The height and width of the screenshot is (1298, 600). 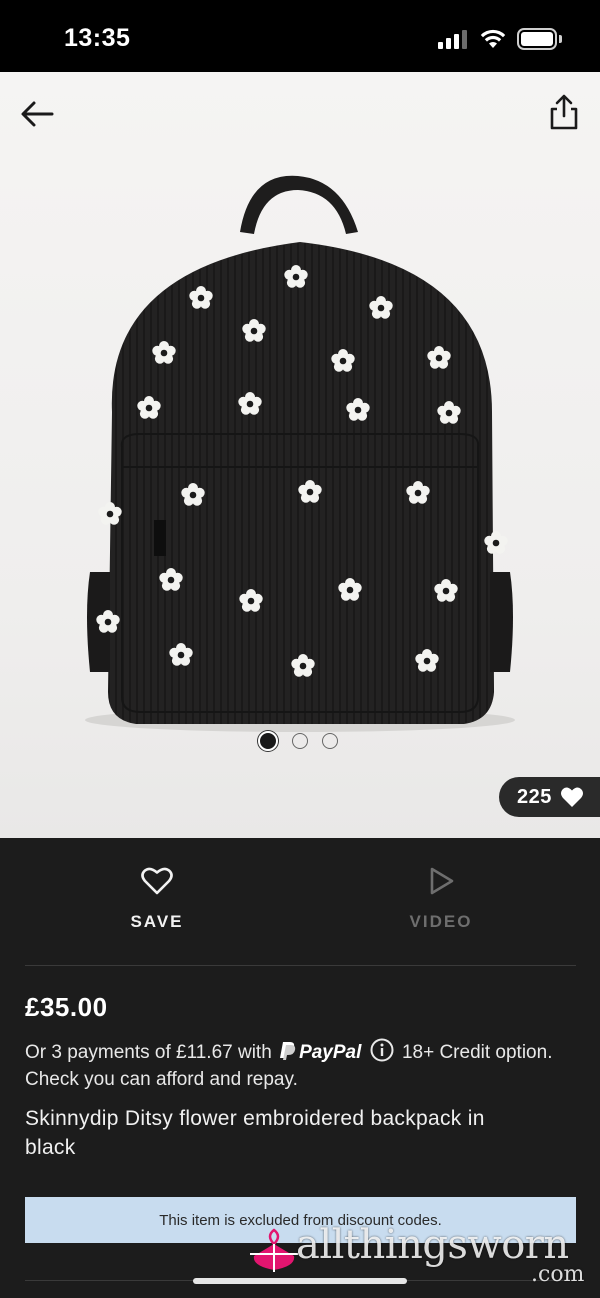 I want to click on watermark-sub: .com, so click(x=558, y=1274).